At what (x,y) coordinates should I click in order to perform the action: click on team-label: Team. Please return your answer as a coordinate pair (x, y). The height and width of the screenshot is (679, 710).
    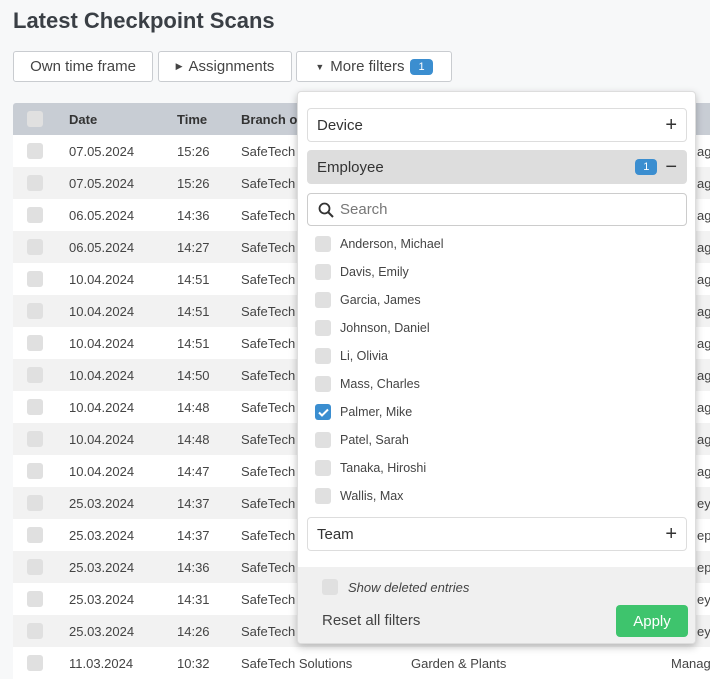
    Looking at the image, I should click on (335, 534).